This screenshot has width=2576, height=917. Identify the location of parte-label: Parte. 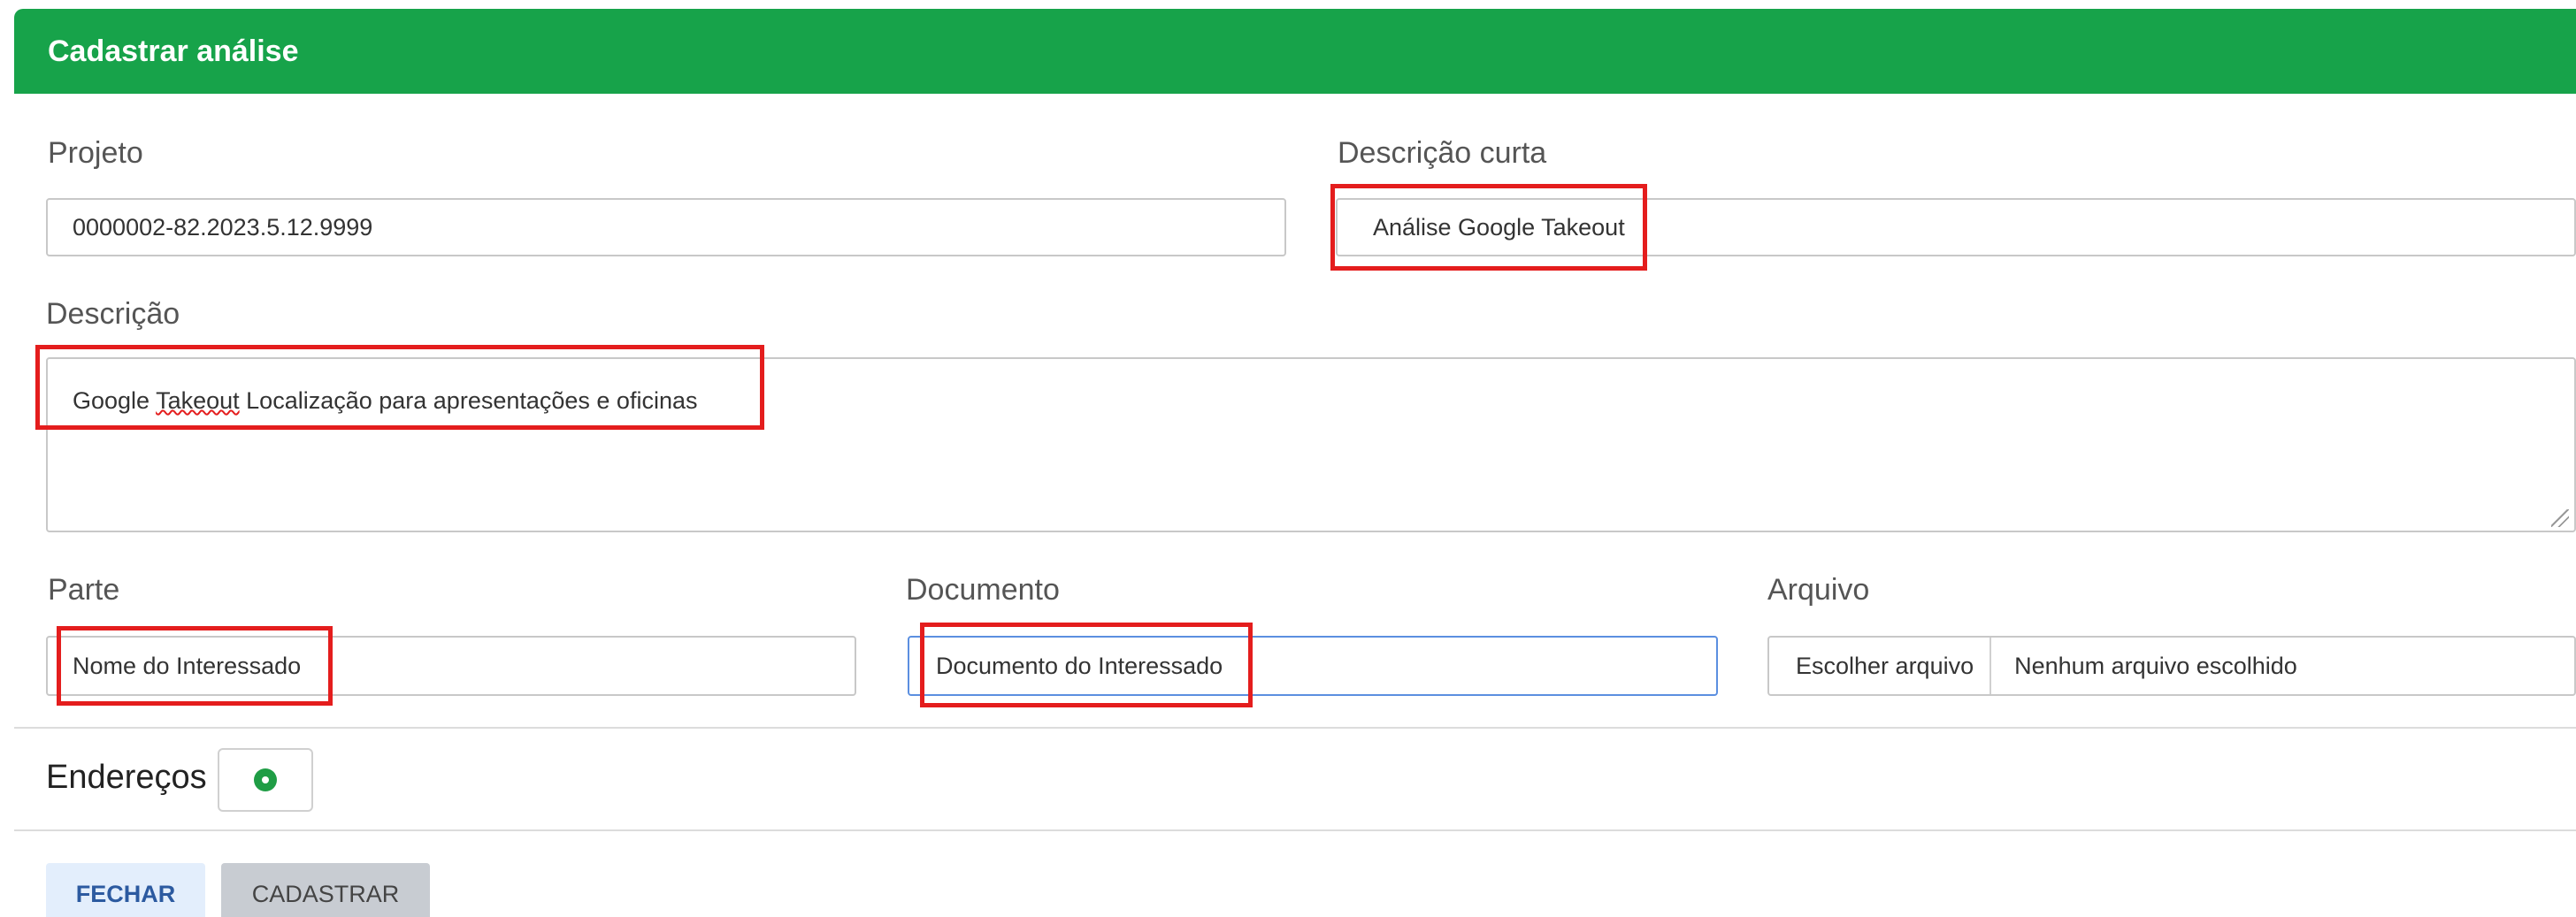
(84, 590).